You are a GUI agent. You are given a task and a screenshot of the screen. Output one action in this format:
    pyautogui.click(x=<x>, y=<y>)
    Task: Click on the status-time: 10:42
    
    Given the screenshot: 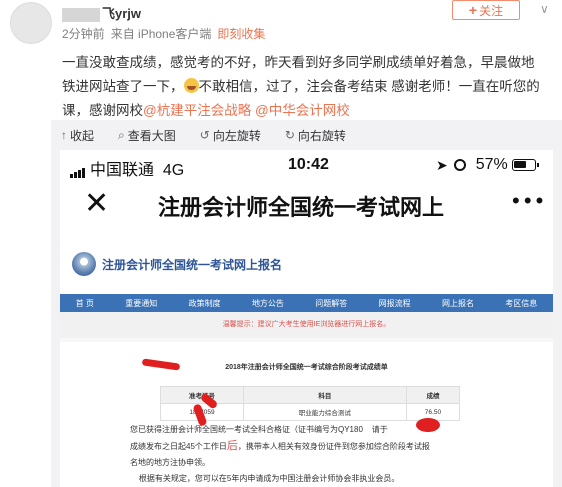 What is the action you would take?
    pyautogui.click(x=308, y=164)
    